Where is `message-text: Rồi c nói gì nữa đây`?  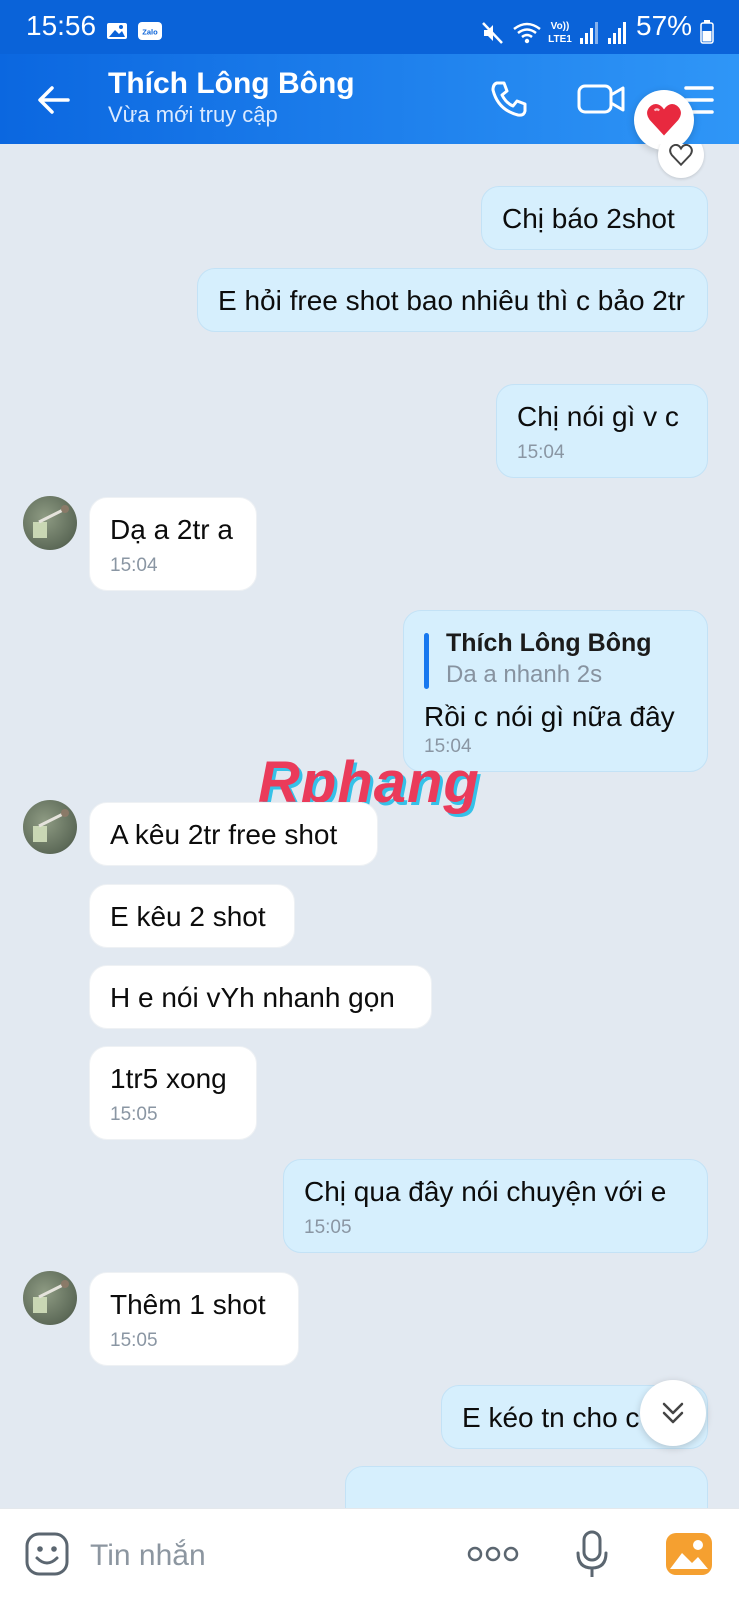 message-text: Rồi c nói gì nữa đây is located at coordinates (549, 716).